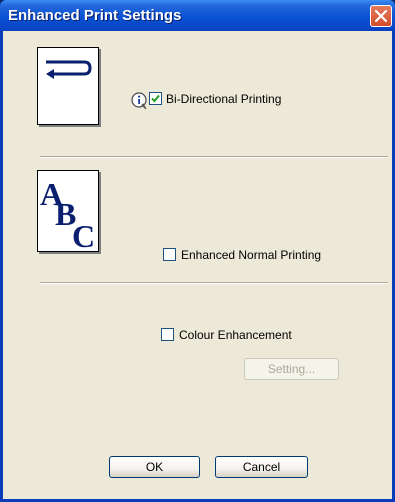 This screenshot has height=502, width=395. Describe the element at coordinates (68, 86) in the screenshot. I see `bidirectional-preview-image` at that location.